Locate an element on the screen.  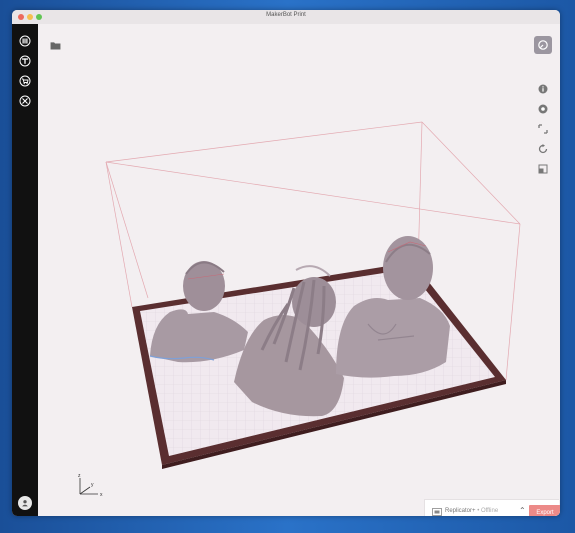
printer-status: • Offline is located at coordinates (488, 511).